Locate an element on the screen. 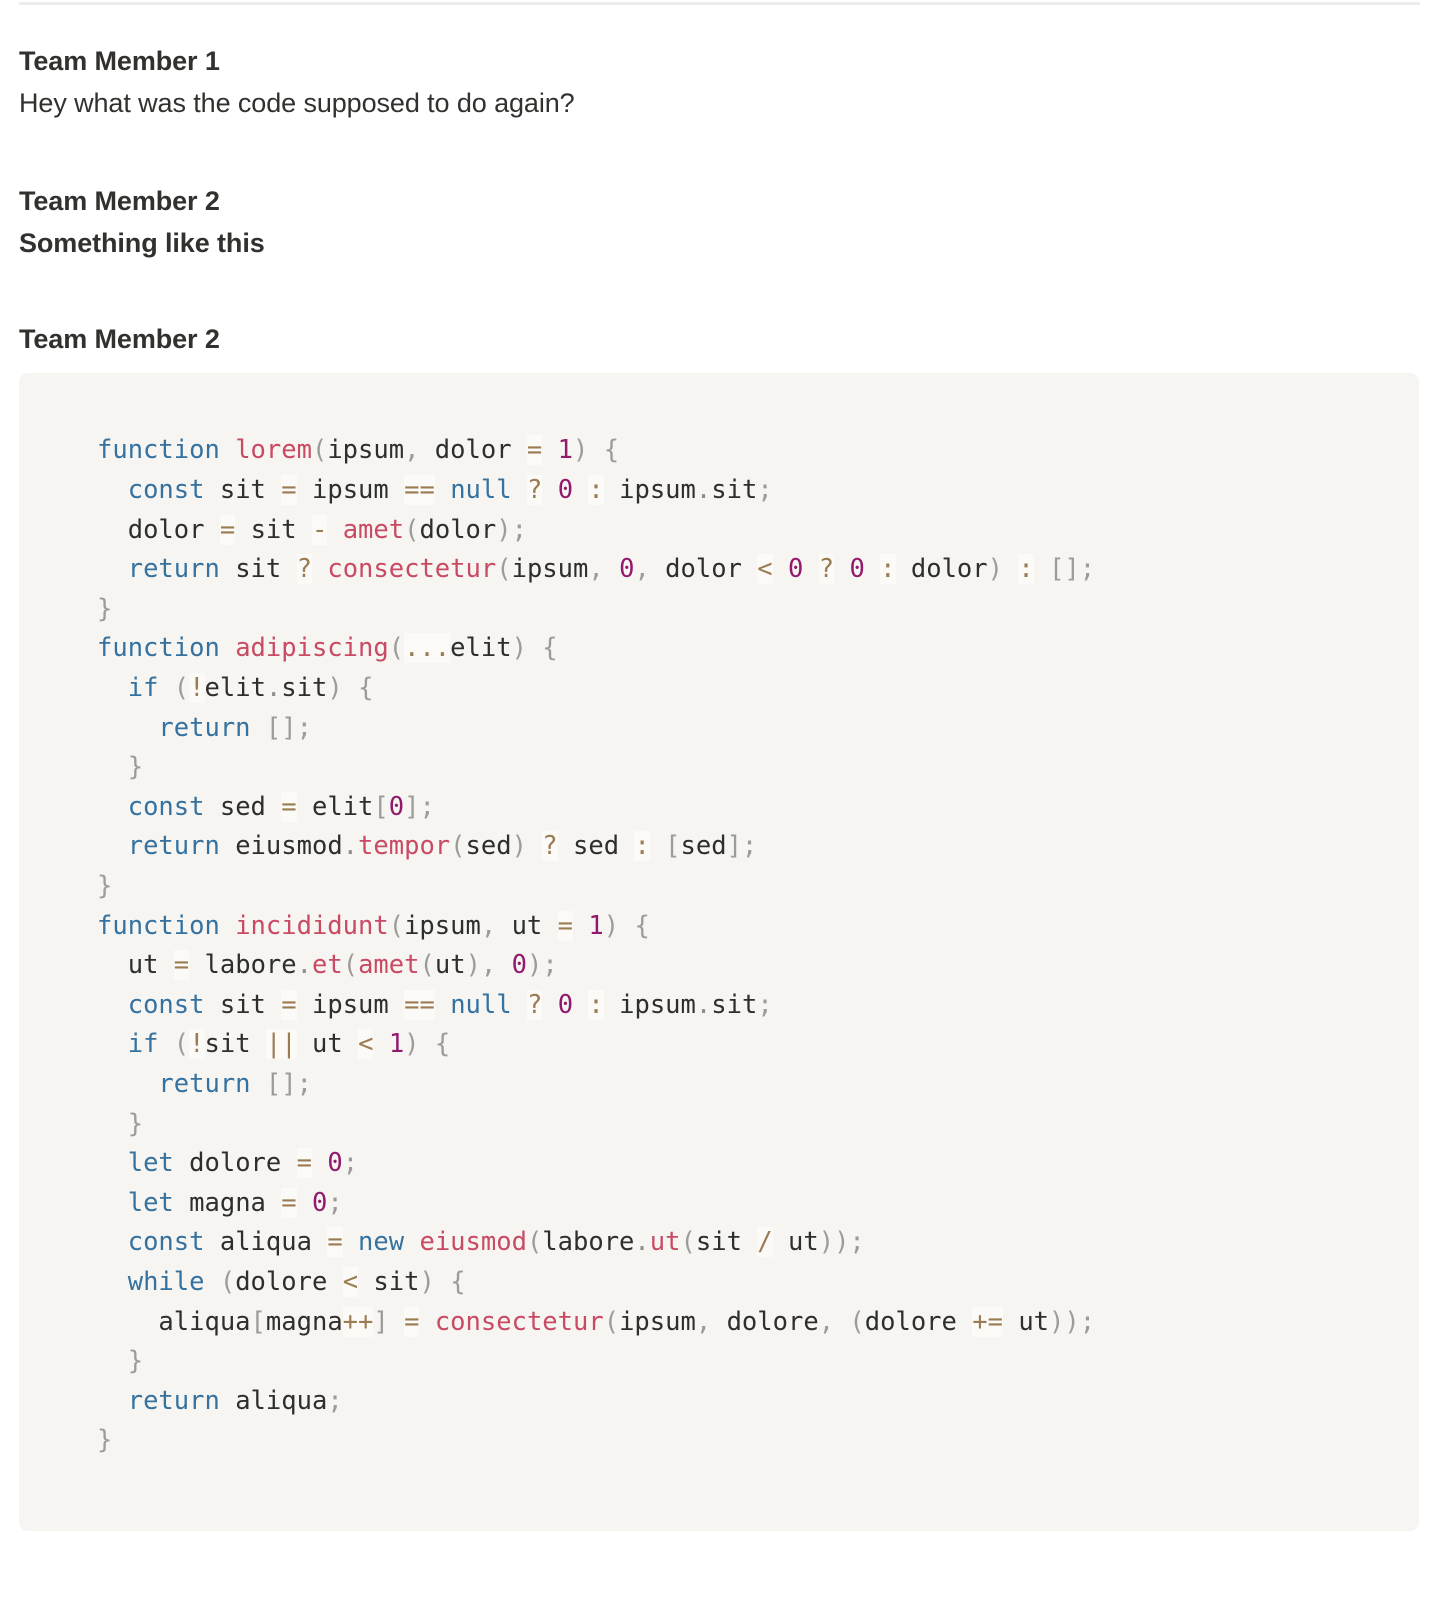 This screenshot has width=1438, height=1602. message-2-speaker: Team Member 2 is located at coordinates (119, 201).